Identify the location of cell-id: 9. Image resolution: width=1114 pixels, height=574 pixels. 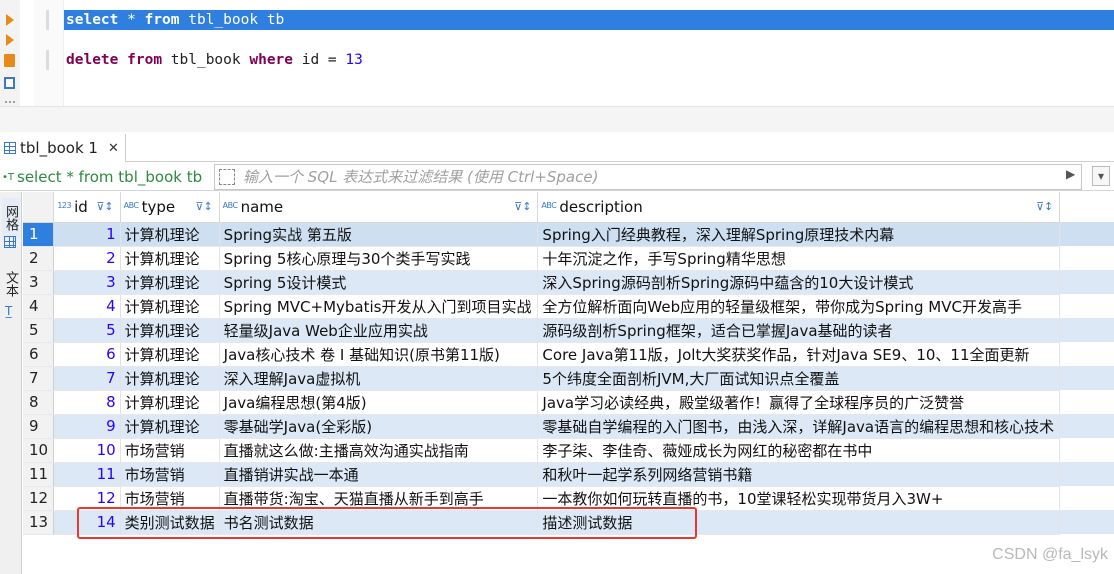
(87, 426).